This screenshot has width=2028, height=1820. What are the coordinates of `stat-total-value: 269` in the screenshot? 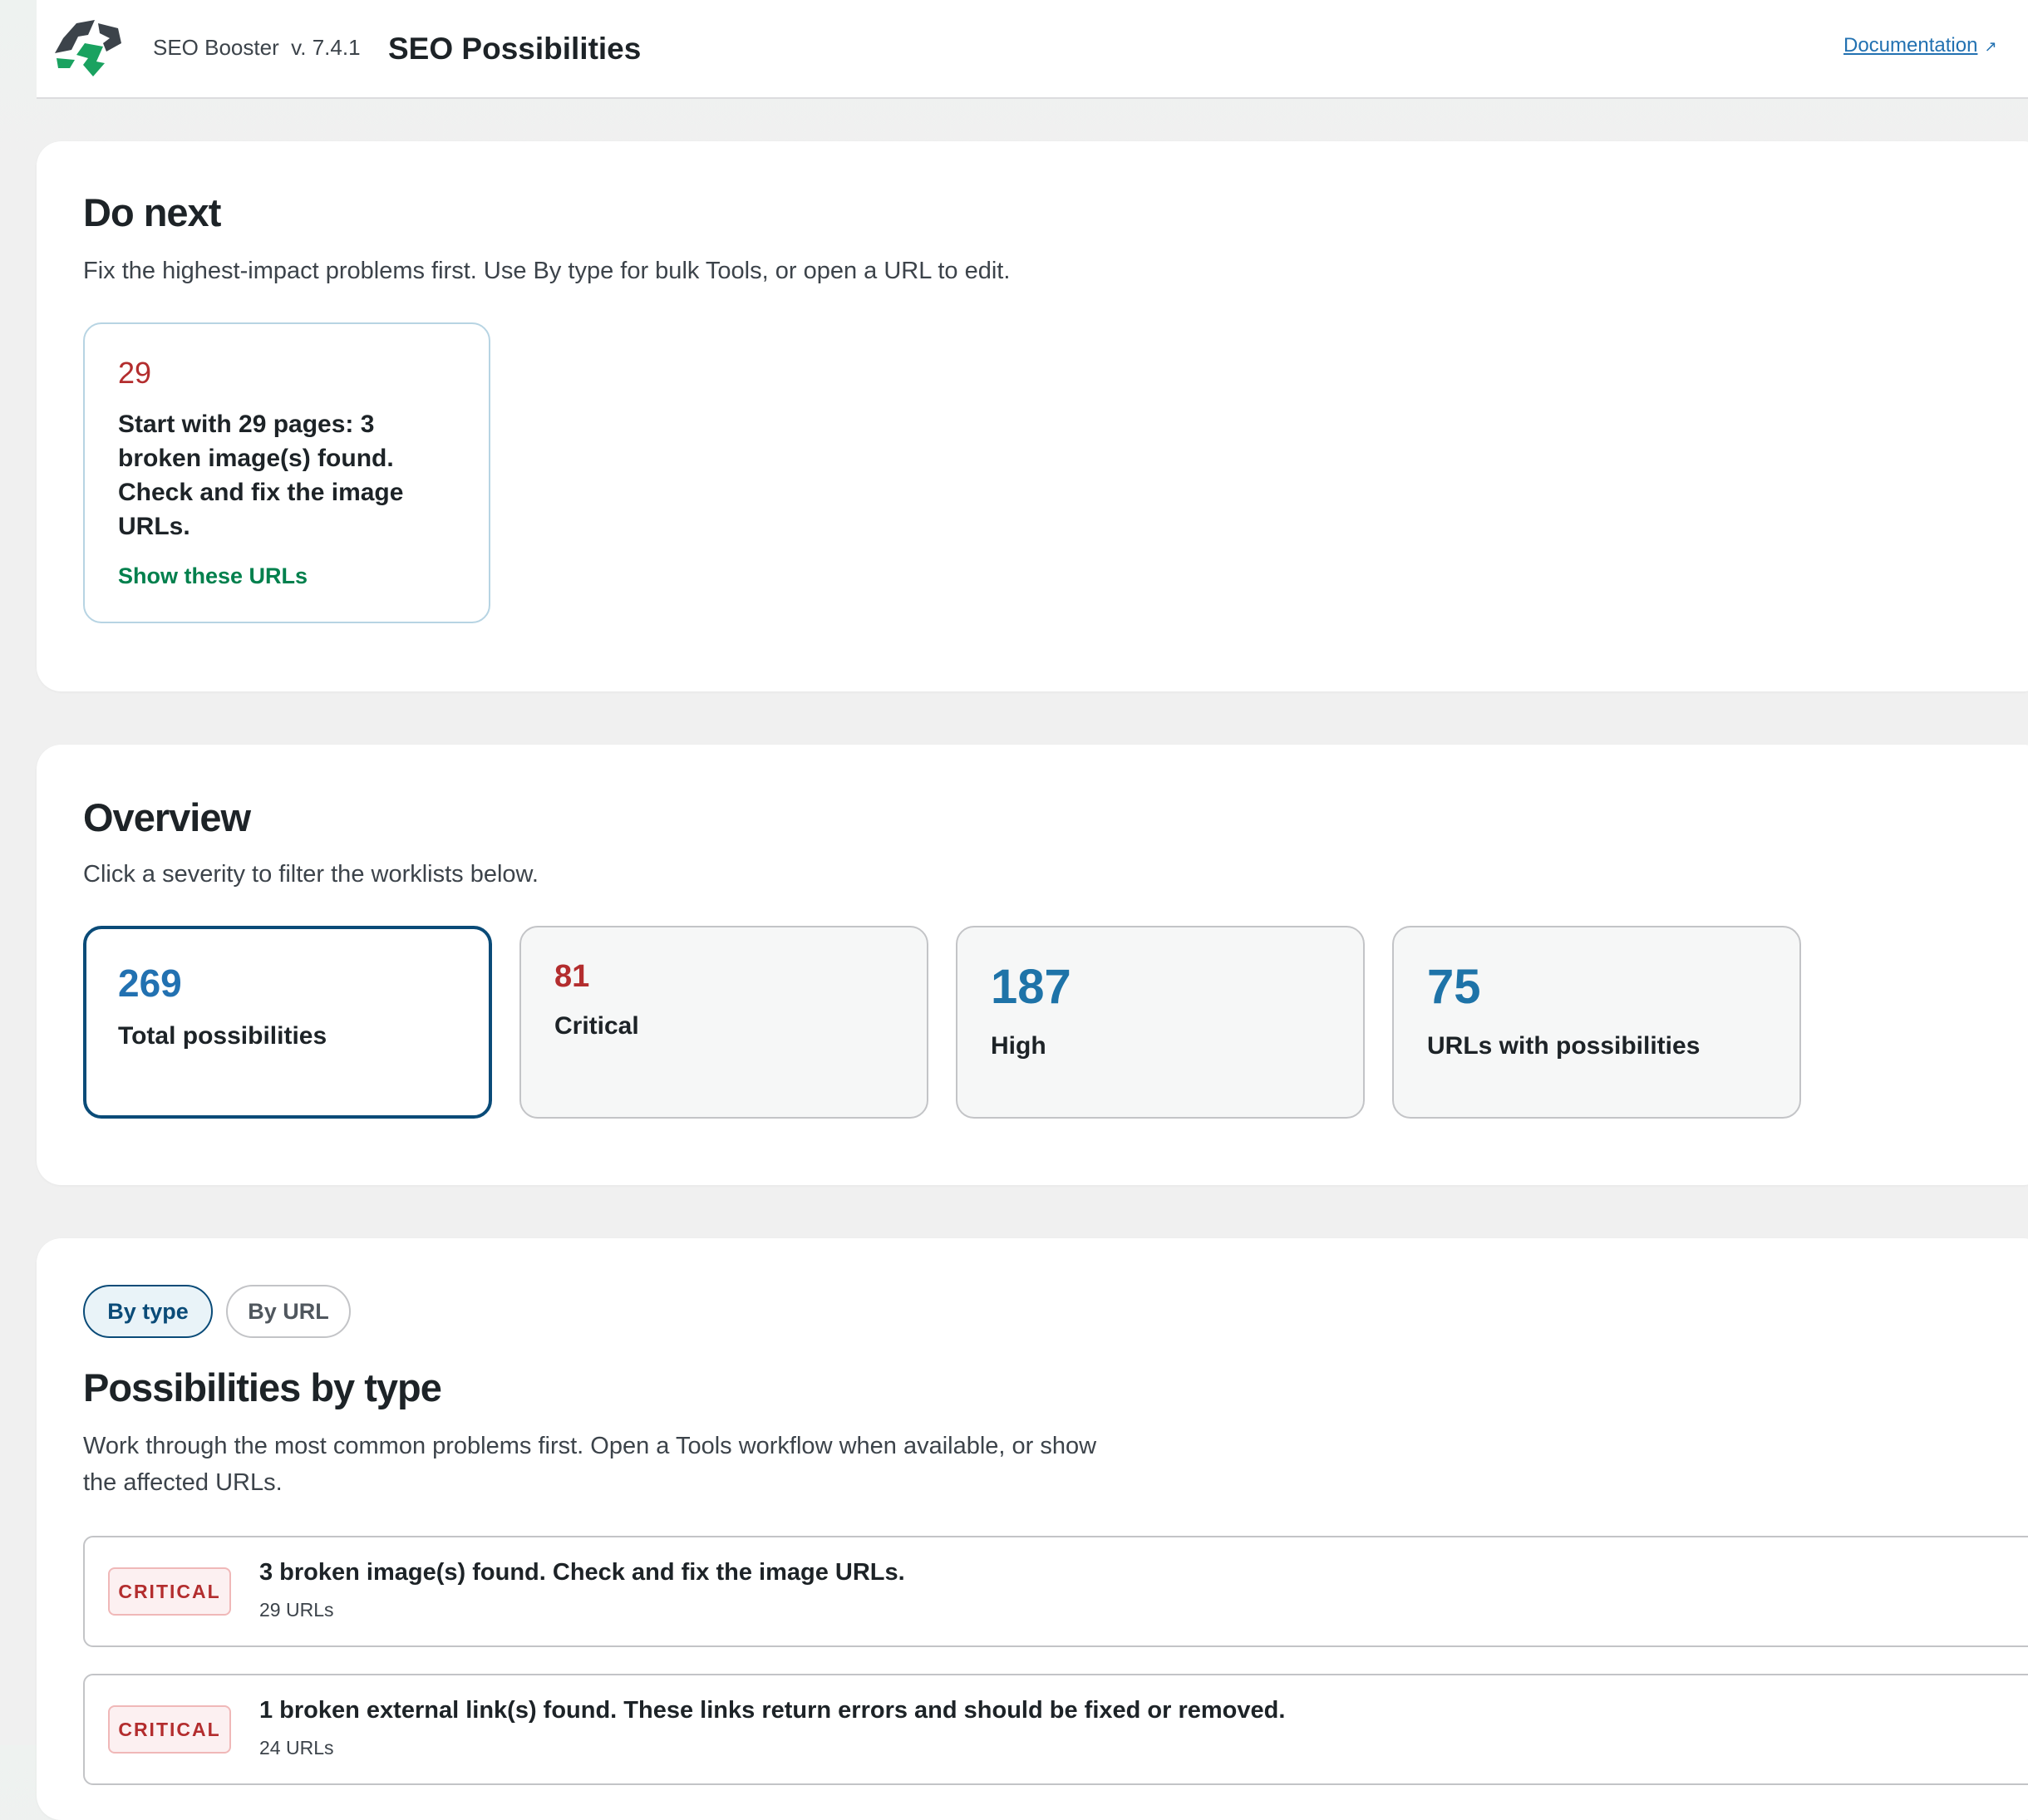 It's located at (150, 983).